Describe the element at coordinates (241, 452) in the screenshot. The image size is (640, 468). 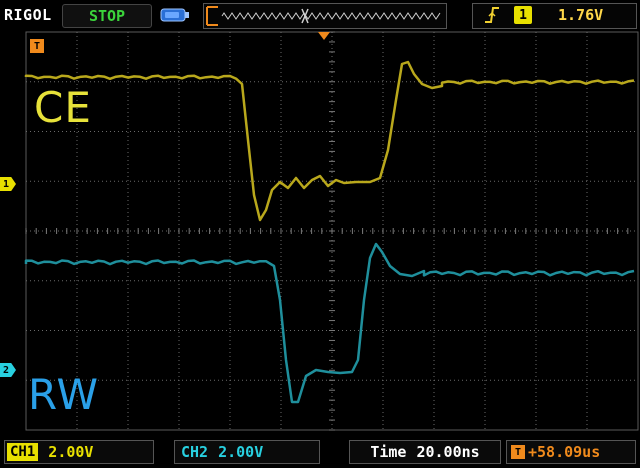
I see `ch2-scale-value: 2.00V` at that location.